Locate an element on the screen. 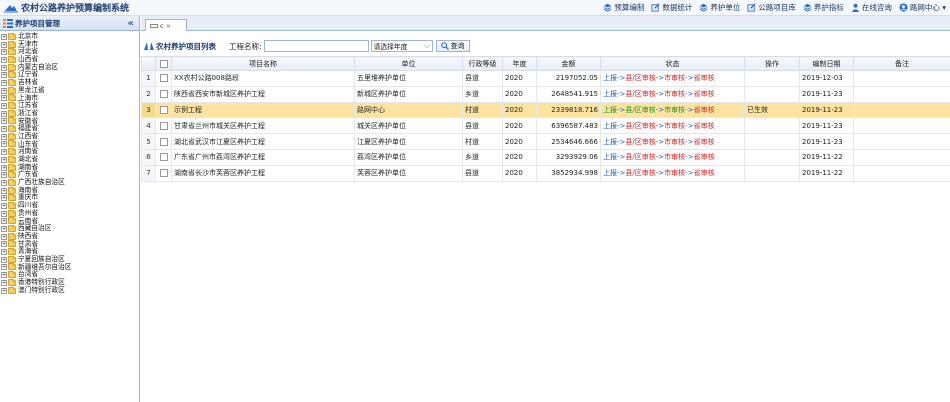 The image size is (950, 402). status-step: 上报 is located at coordinates (610, 94).